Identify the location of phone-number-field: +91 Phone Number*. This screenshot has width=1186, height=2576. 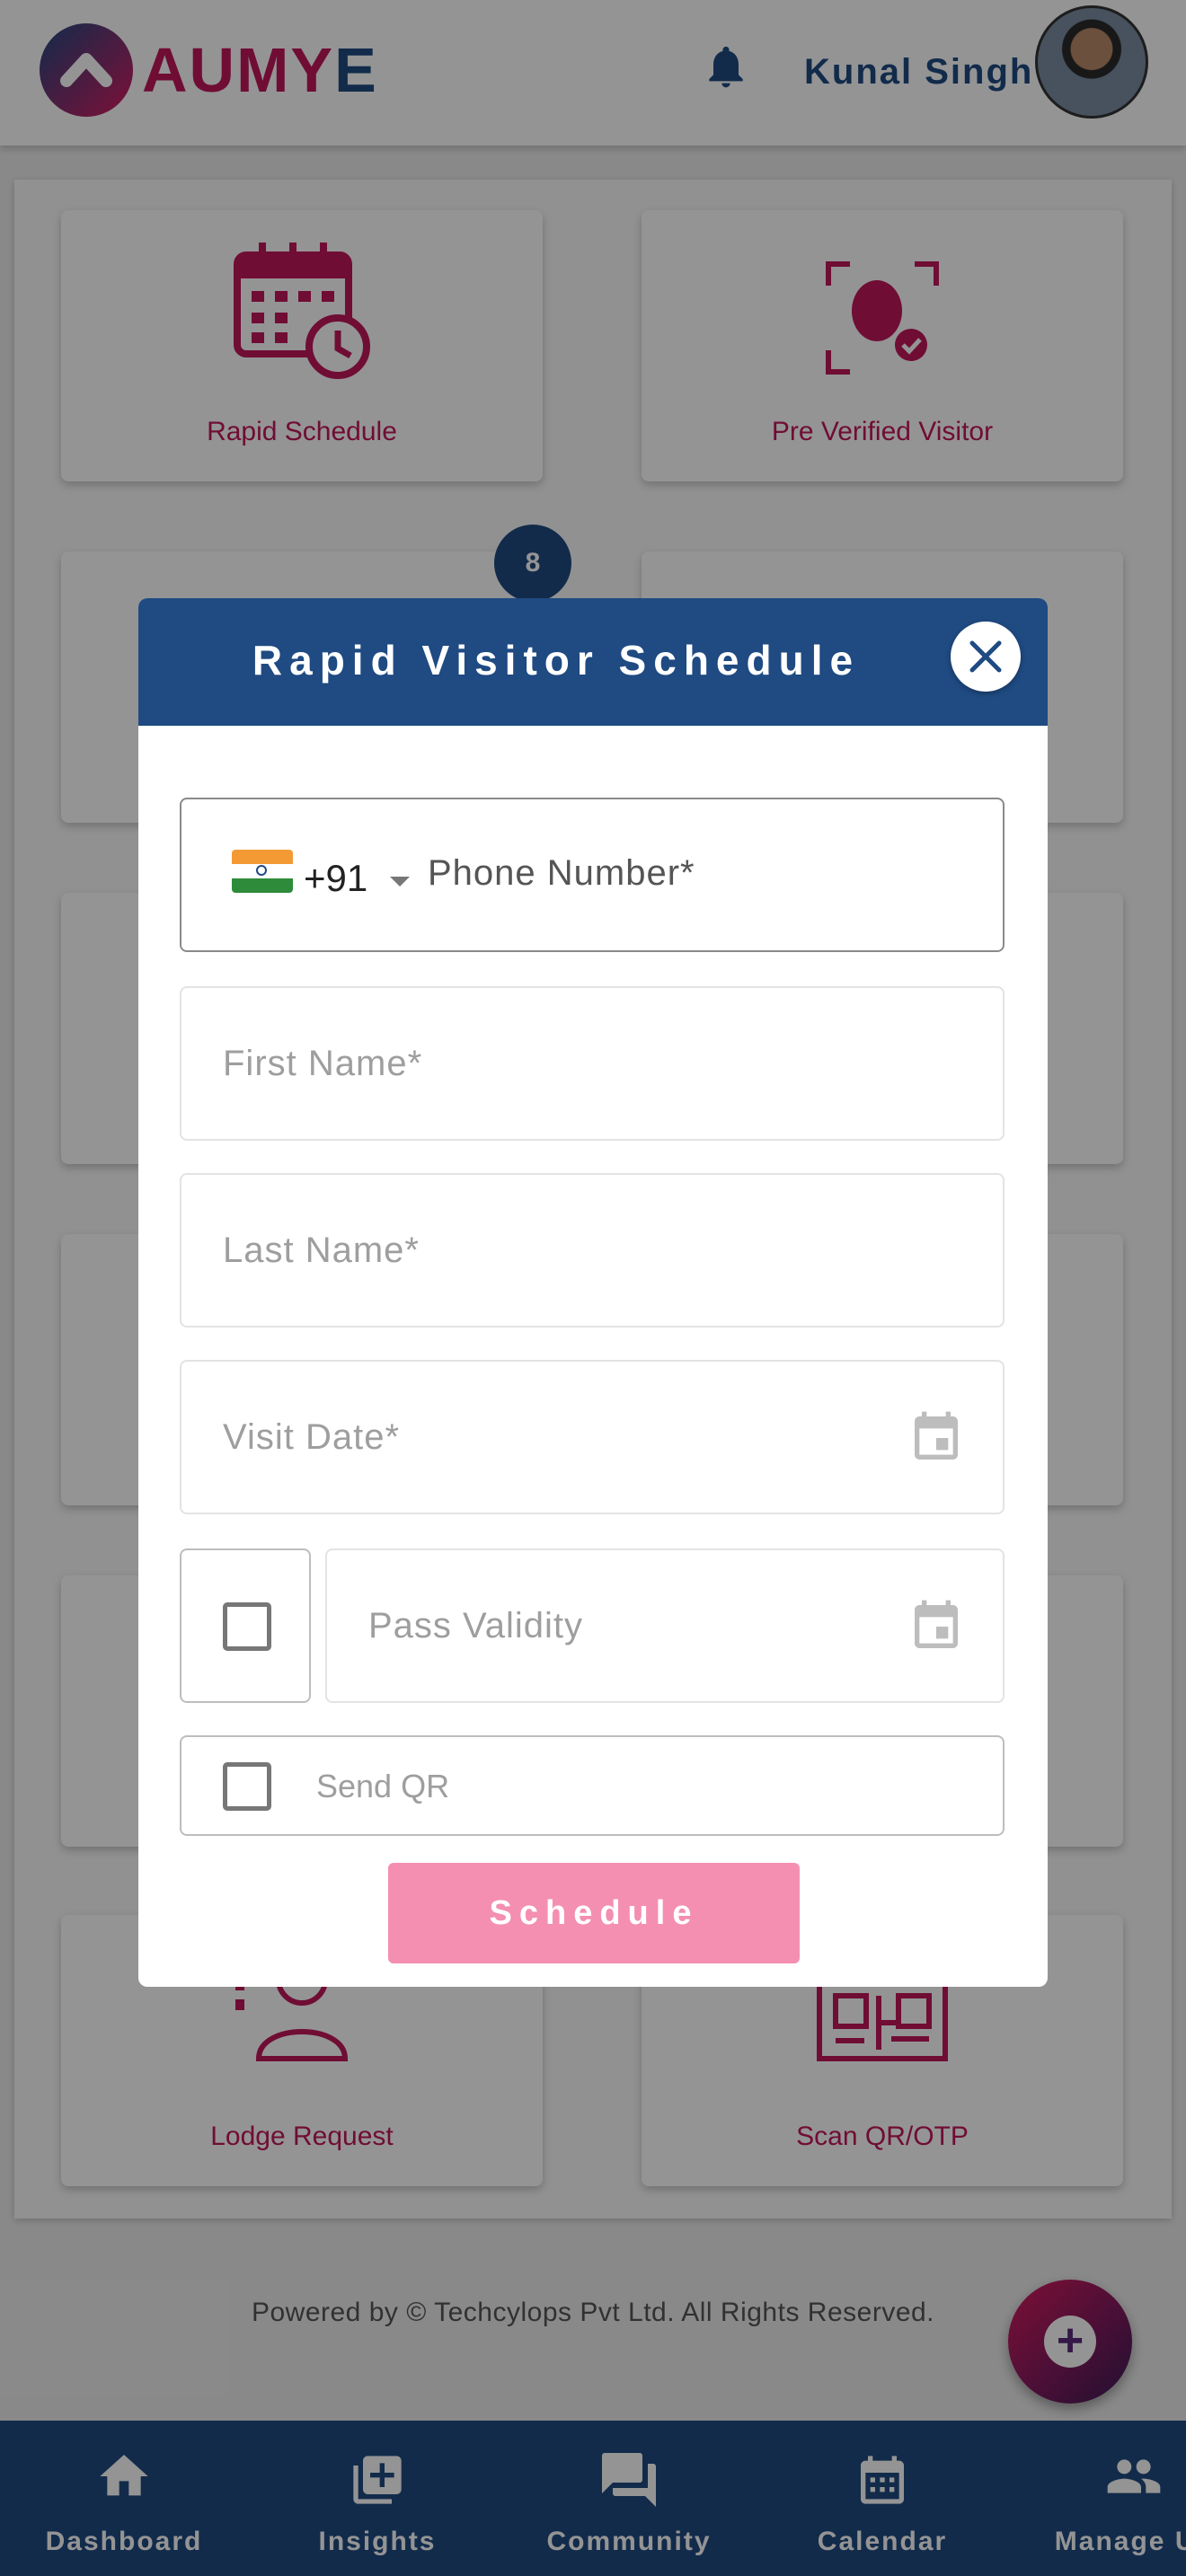
(592, 875).